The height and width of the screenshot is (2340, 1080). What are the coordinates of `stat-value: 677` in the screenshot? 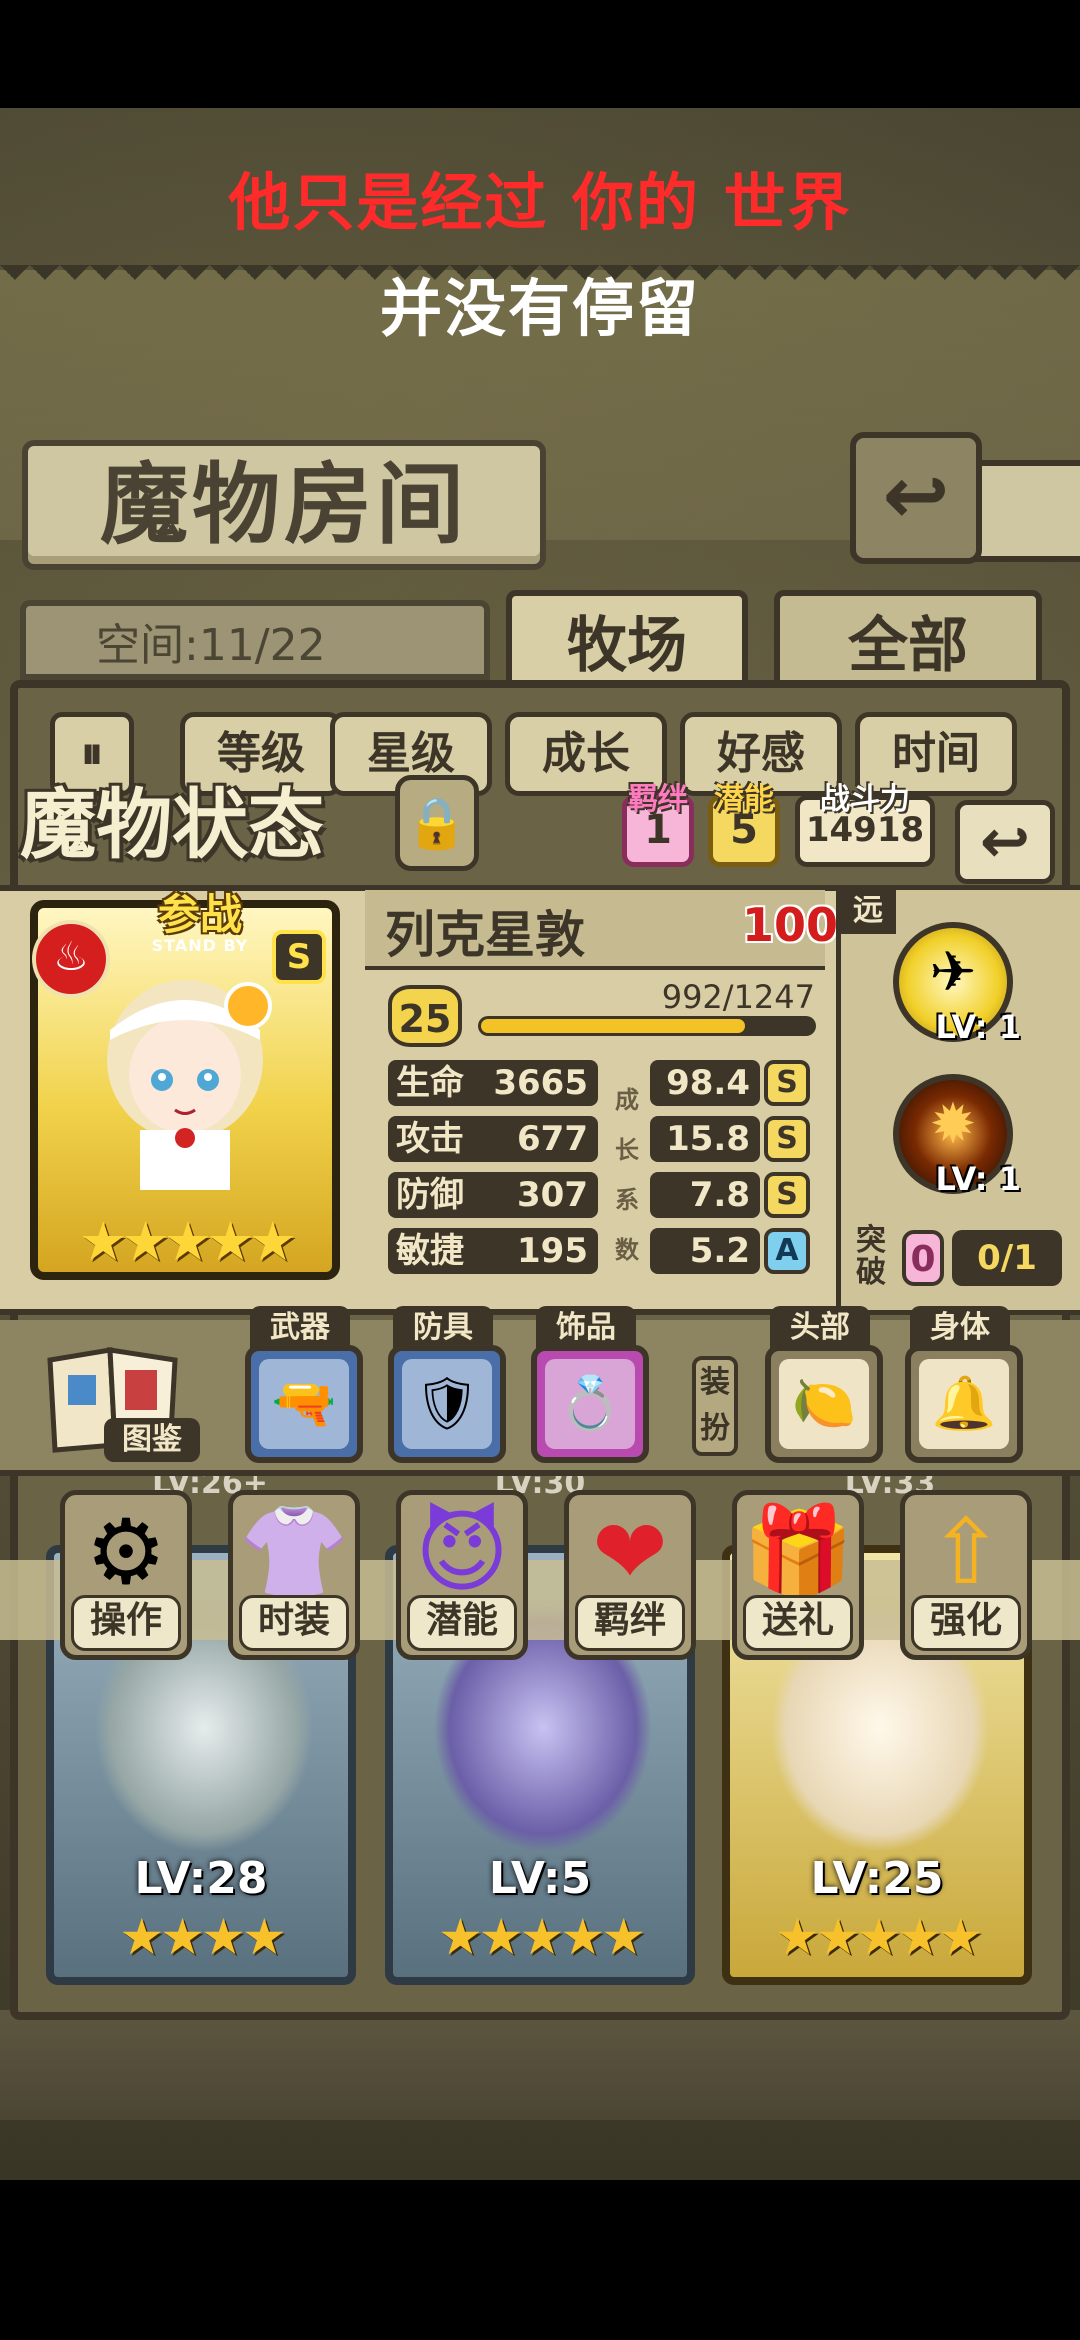 It's located at (552, 1139).